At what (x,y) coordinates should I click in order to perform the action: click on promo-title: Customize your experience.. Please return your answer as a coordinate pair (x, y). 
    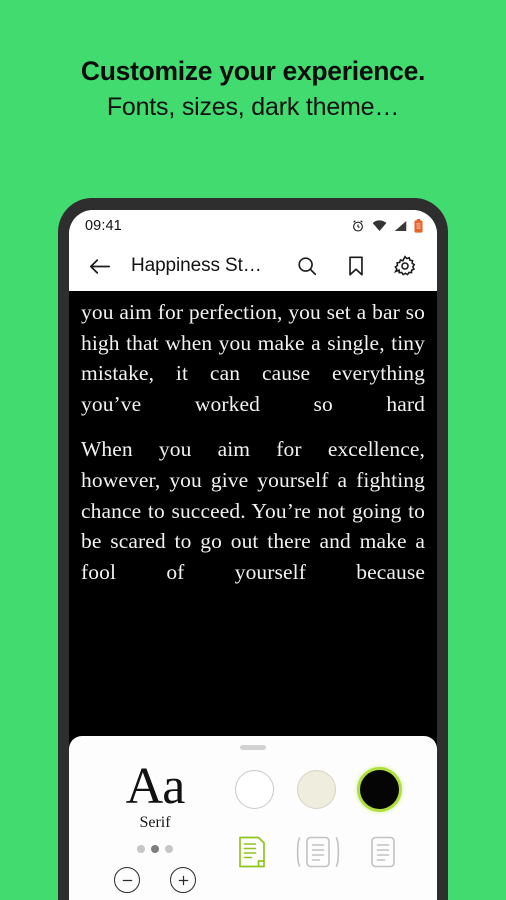
    Looking at the image, I should click on (253, 71).